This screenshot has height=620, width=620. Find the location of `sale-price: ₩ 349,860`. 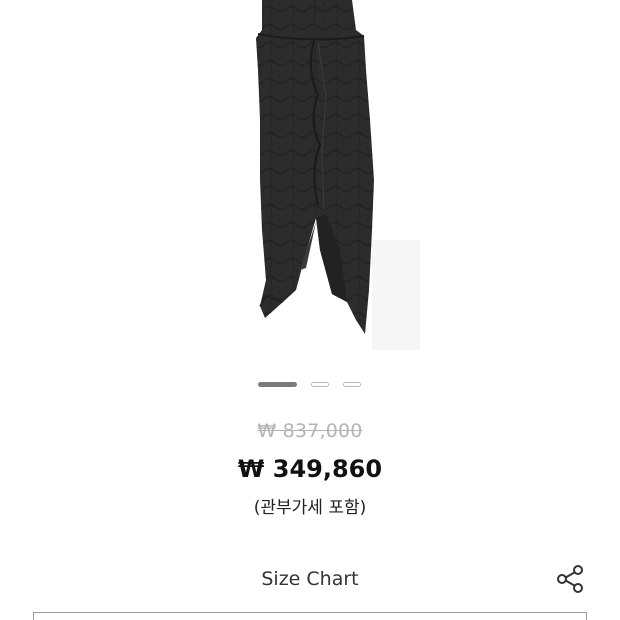

sale-price: ₩ 349,860 is located at coordinates (310, 469).